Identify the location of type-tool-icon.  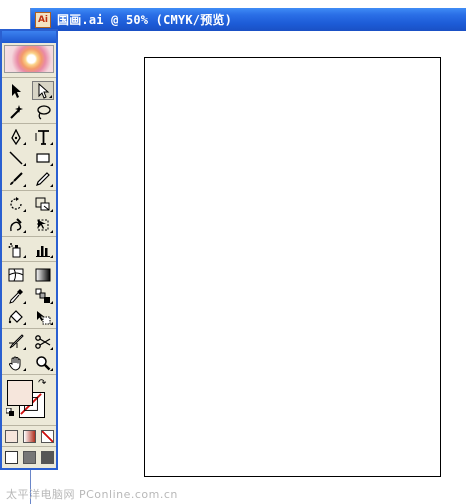
(43, 136).